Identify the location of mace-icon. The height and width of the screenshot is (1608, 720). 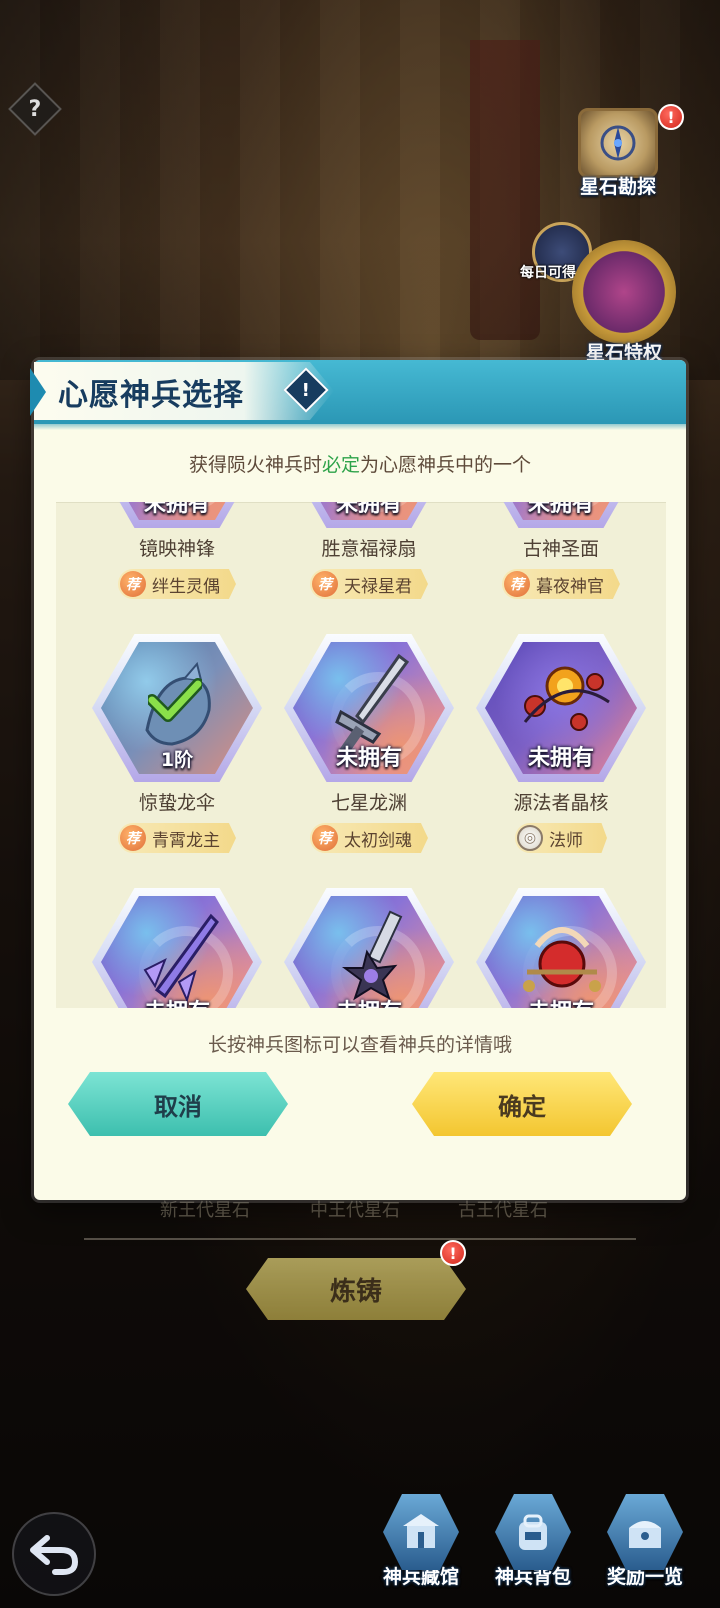
(372, 955).